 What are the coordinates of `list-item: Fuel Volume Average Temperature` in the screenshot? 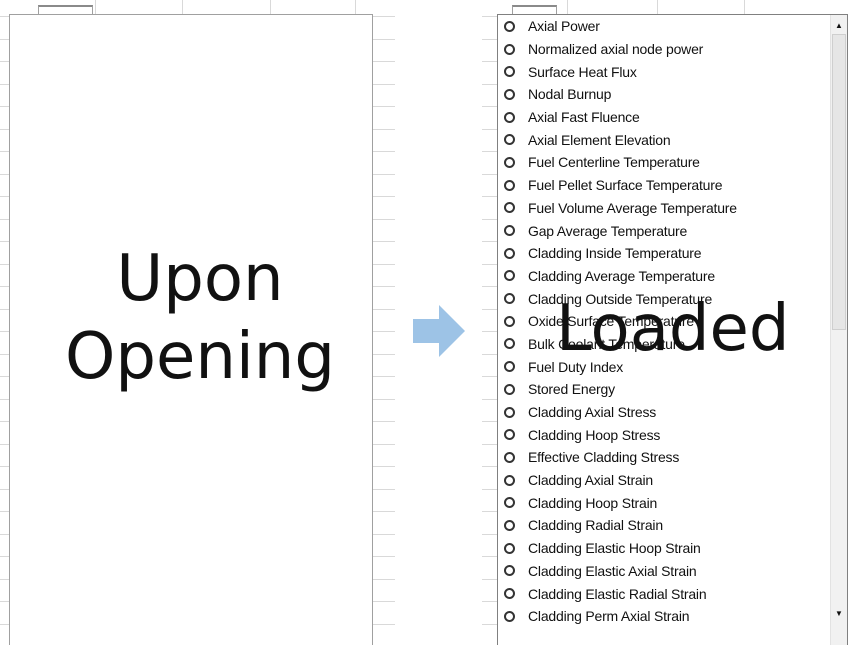 It's located at (664, 208).